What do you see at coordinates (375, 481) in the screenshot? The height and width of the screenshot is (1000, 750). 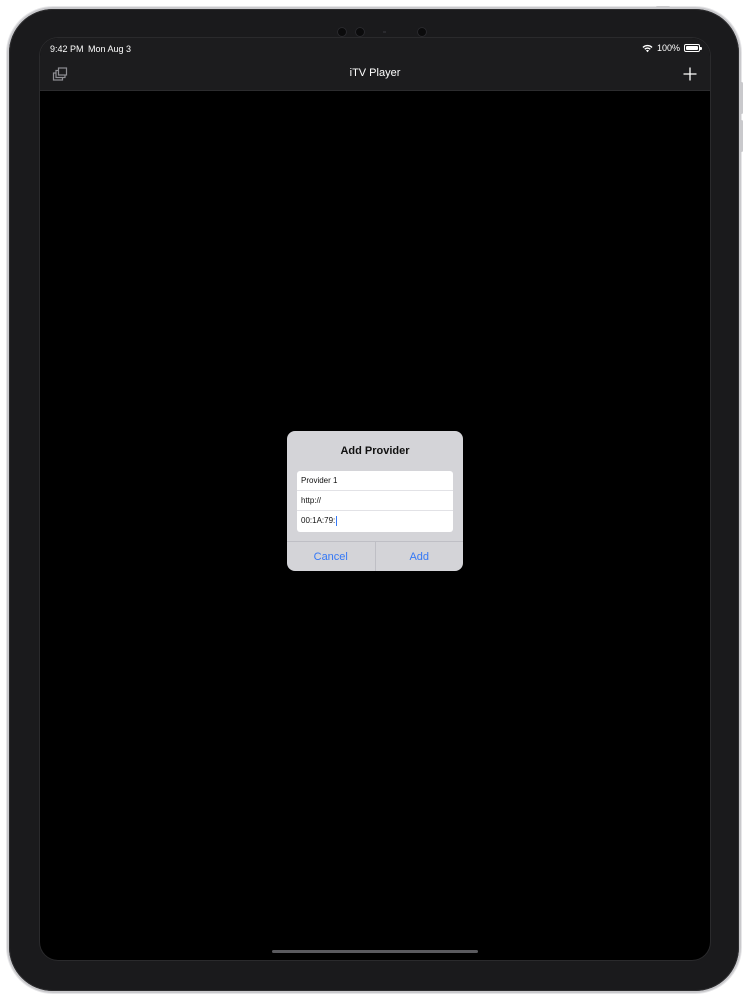 I see `provider-name-field: Provider 1` at bounding box center [375, 481].